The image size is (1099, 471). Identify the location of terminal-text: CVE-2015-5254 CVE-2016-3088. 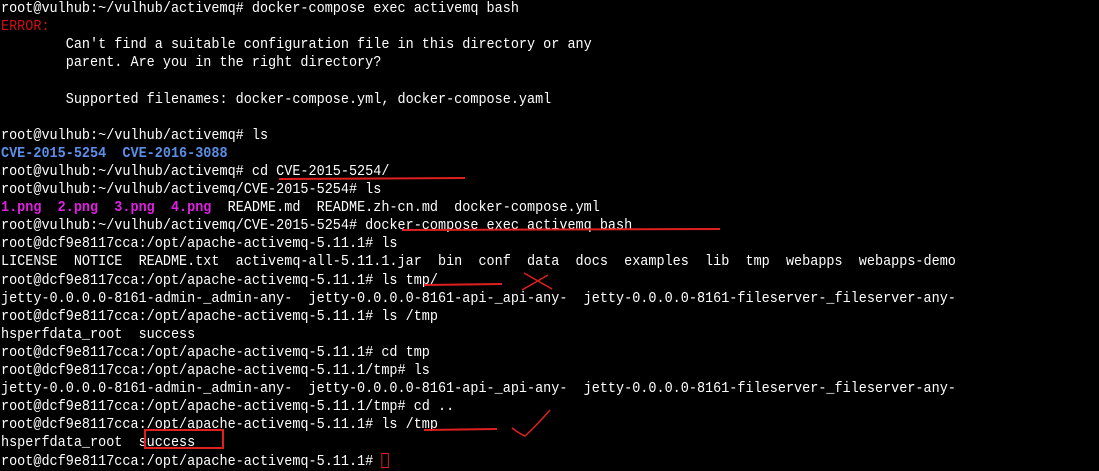
(114, 153).